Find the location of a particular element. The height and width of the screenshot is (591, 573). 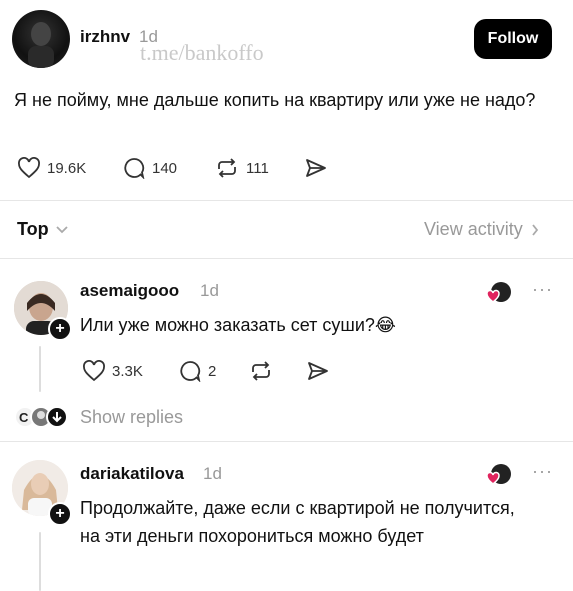

like-button: 19.6K is located at coordinates (51, 168).